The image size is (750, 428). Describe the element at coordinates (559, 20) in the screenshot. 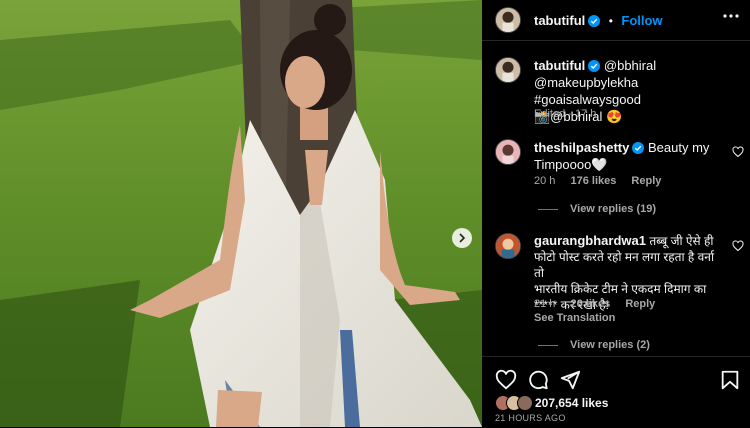

I see `author-username: tabutiful` at that location.